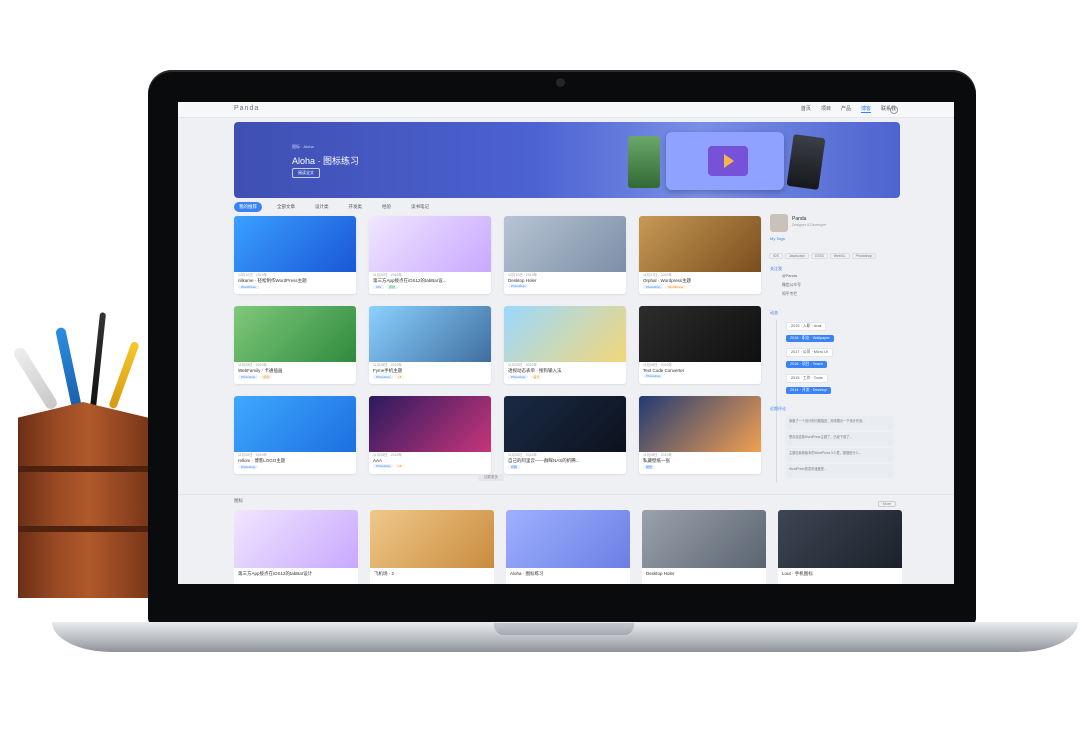 This screenshot has height=750, width=1080. Describe the element at coordinates (807, 378) in the screenshot. I see `timeline-item: 2015 · 工作 · Tools` at that location.